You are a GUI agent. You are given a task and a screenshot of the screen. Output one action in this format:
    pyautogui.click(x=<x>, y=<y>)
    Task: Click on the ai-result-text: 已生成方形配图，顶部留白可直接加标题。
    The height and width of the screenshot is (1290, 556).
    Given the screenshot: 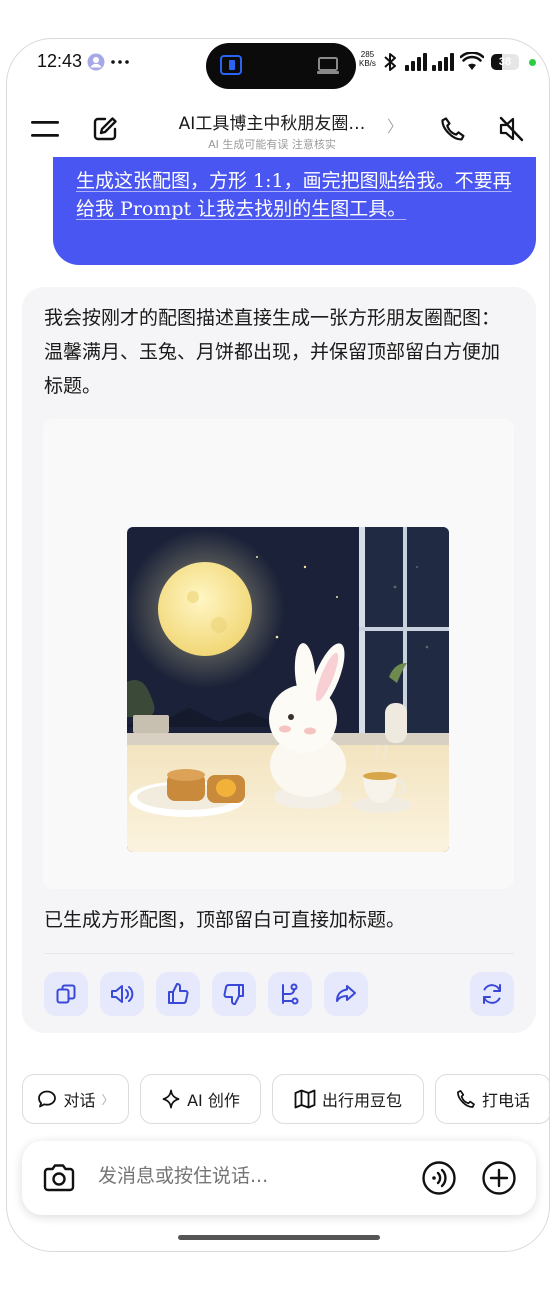 What is the action you would take?
    pyautogui.click(x=225, y=920)
    